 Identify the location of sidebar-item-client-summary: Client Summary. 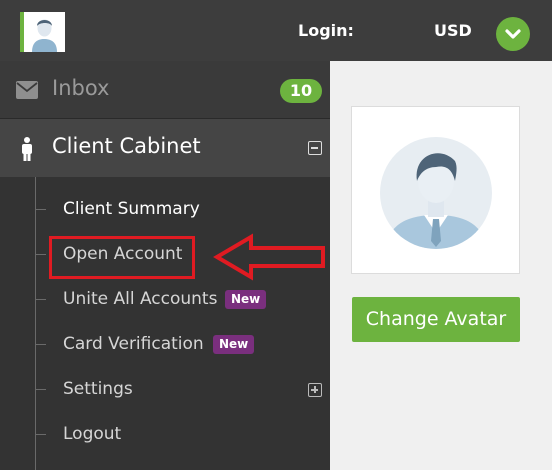
(165, 209).